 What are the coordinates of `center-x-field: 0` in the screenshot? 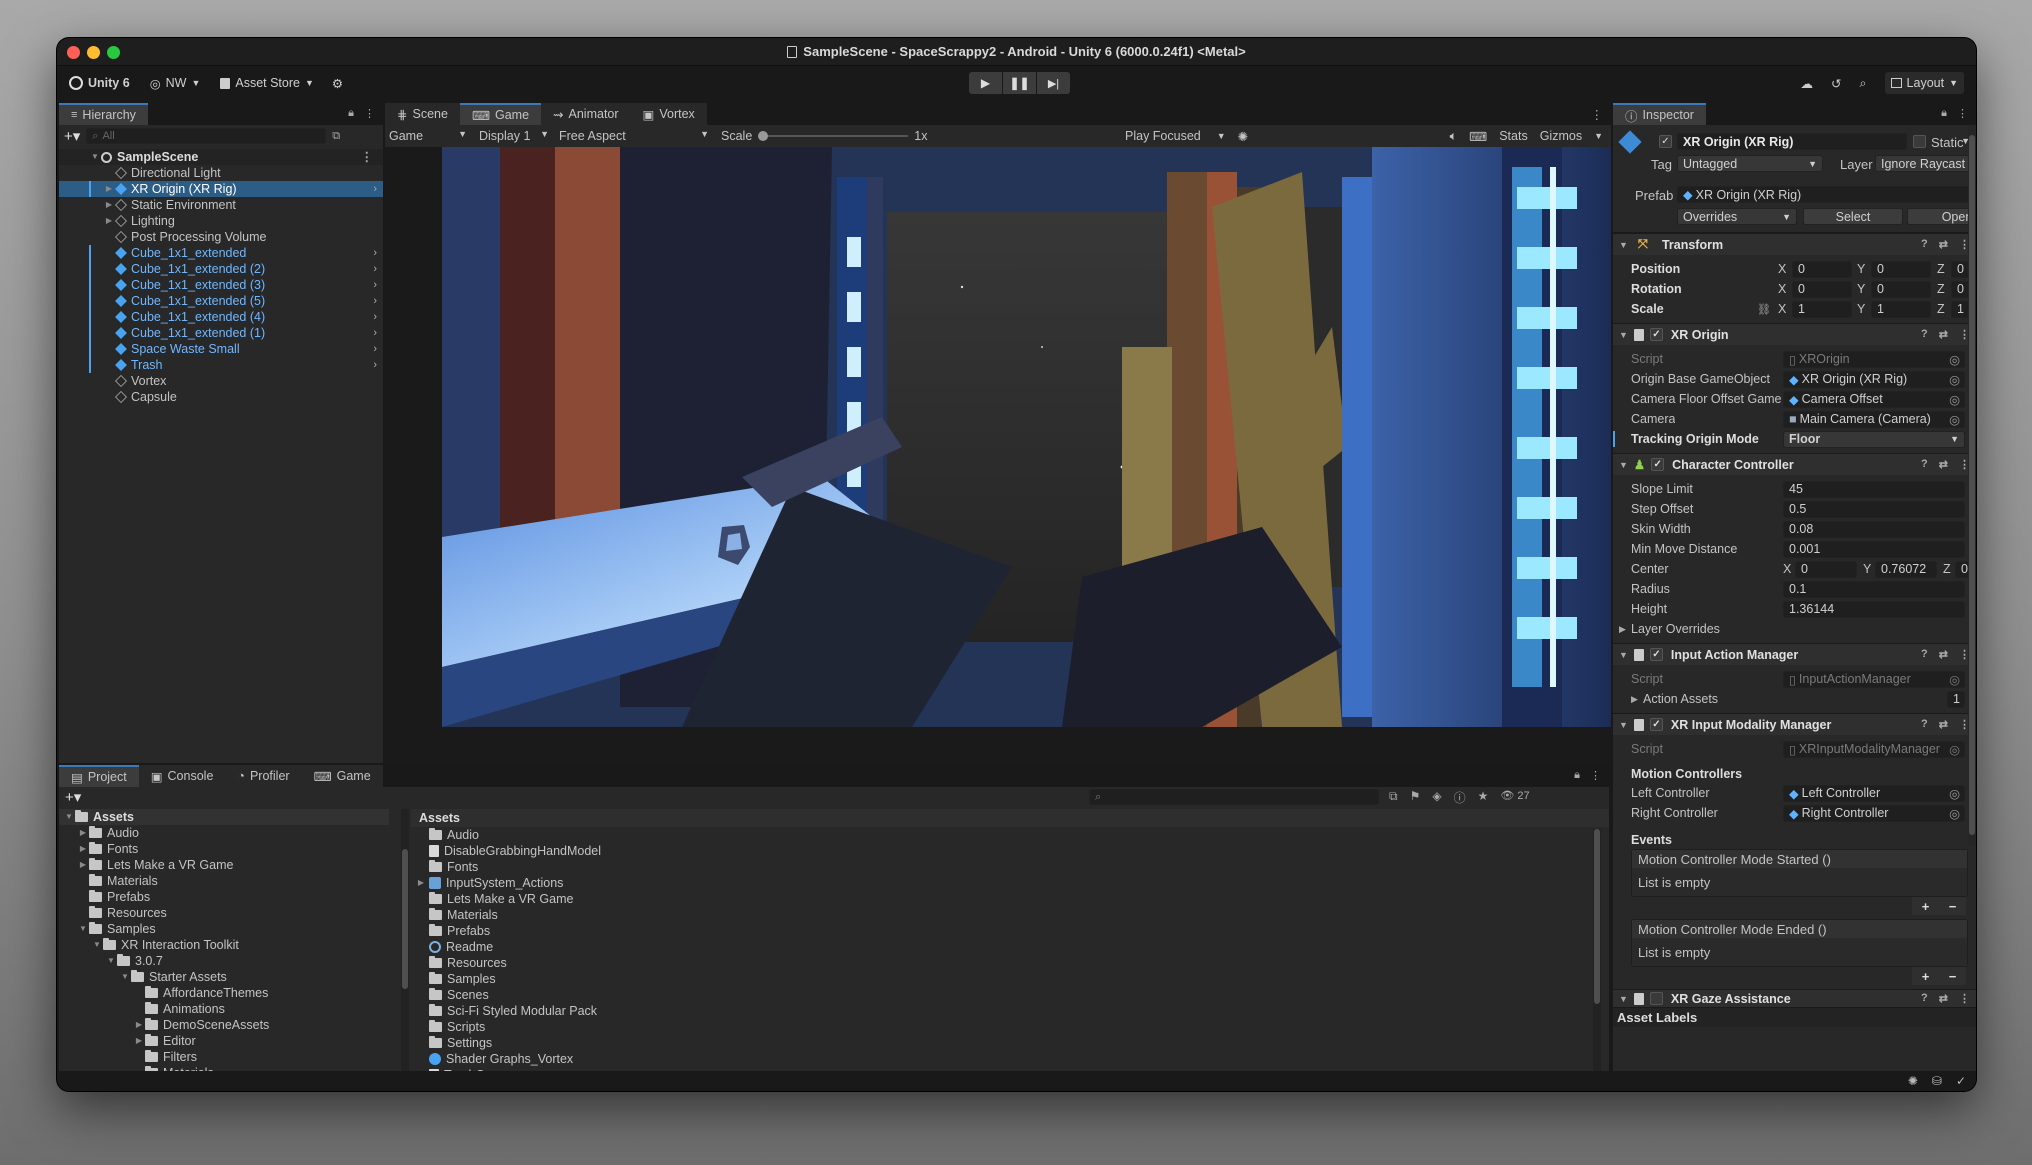 It's located at (1826, 569).